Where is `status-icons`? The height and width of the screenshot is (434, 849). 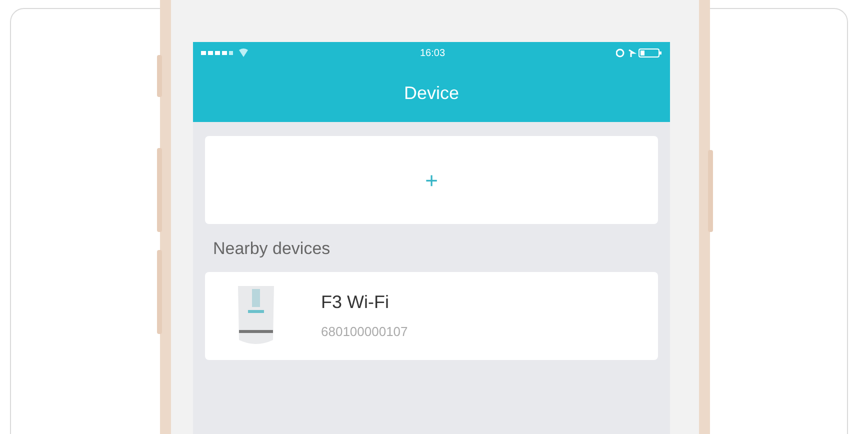 status-icons is located at coordinates (639, 53).